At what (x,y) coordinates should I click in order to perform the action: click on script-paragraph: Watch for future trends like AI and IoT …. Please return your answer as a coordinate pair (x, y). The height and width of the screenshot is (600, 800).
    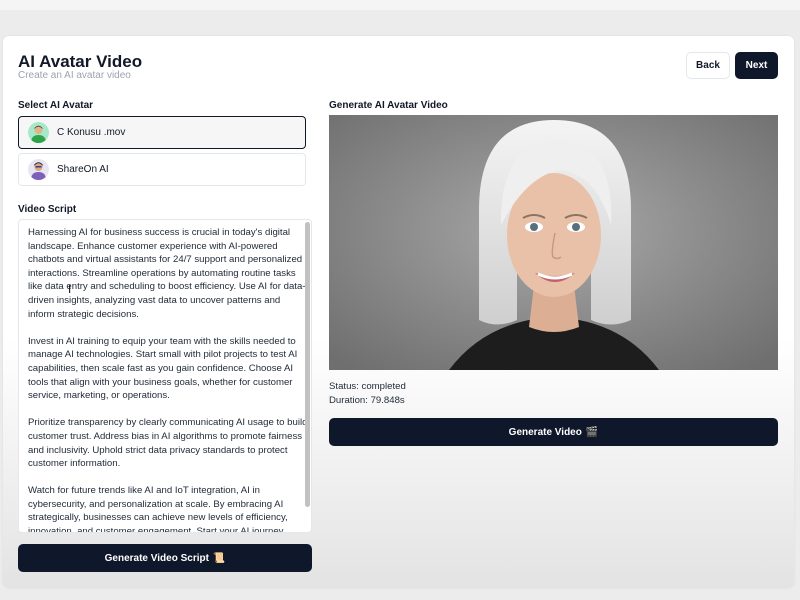
    Looking at the image, I should click on (158, 509).